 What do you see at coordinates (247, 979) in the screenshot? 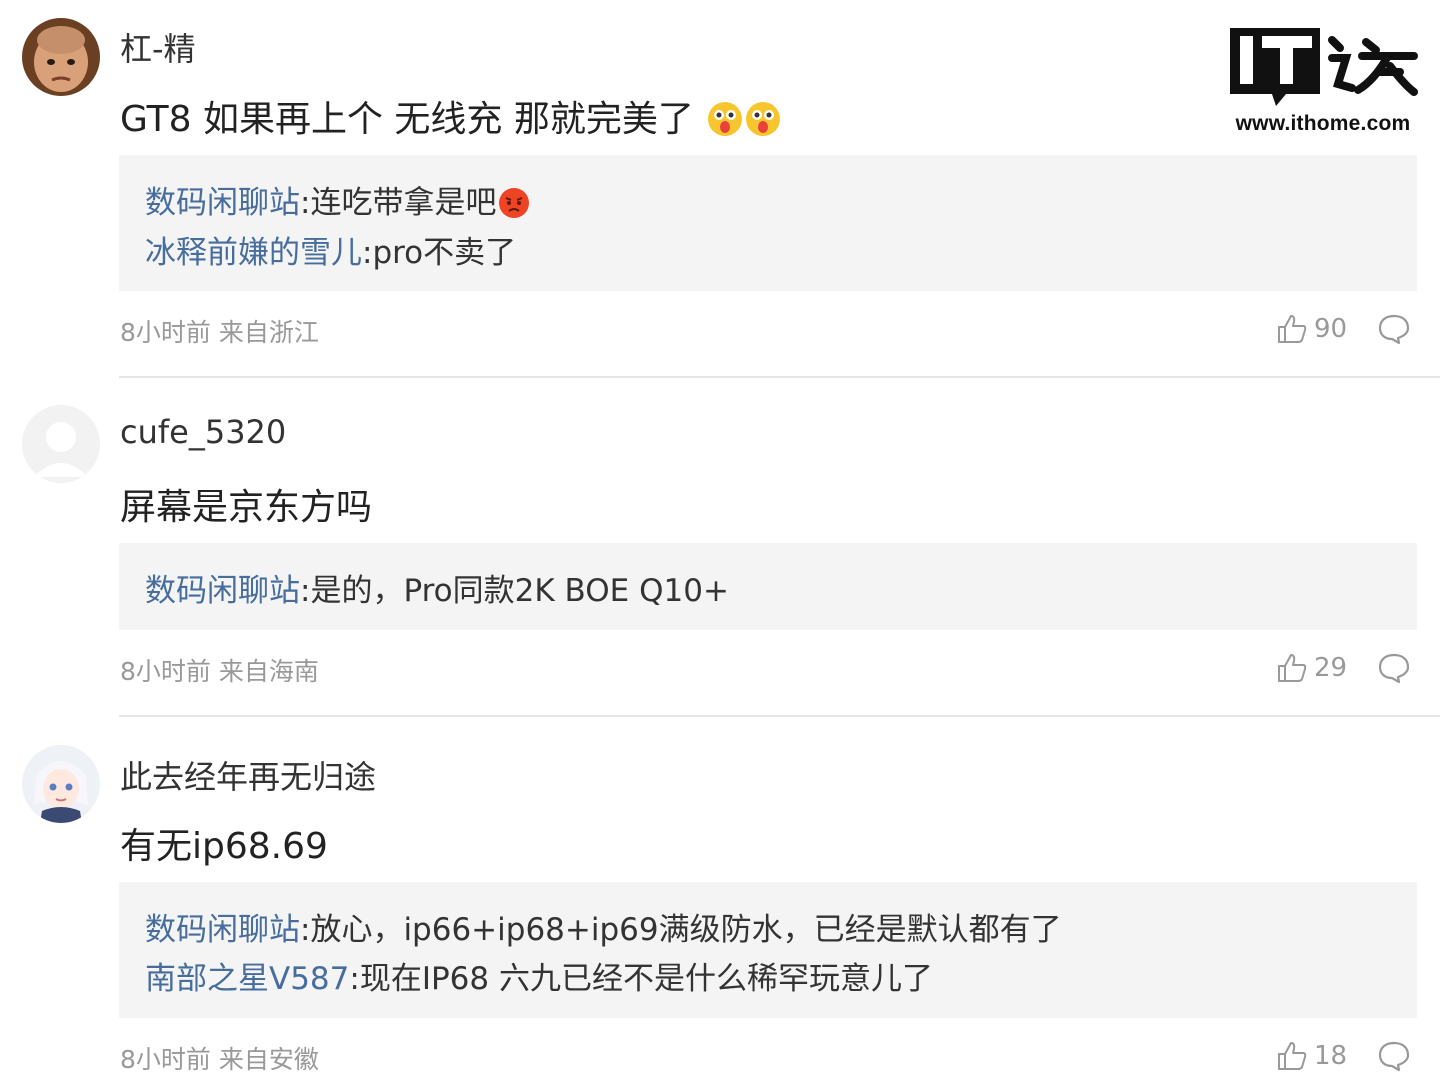
I see `reply-author: 南部之星V587` at bounding box center [247, 979].